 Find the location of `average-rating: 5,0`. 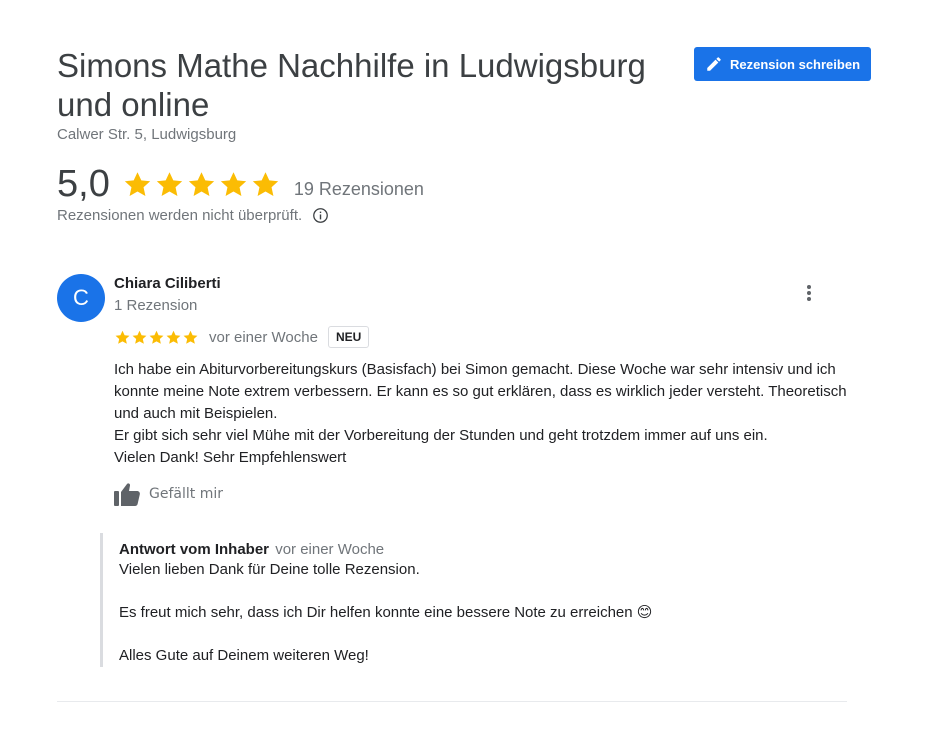

average-rating: 5,0 is located at coordinates (83, 184).